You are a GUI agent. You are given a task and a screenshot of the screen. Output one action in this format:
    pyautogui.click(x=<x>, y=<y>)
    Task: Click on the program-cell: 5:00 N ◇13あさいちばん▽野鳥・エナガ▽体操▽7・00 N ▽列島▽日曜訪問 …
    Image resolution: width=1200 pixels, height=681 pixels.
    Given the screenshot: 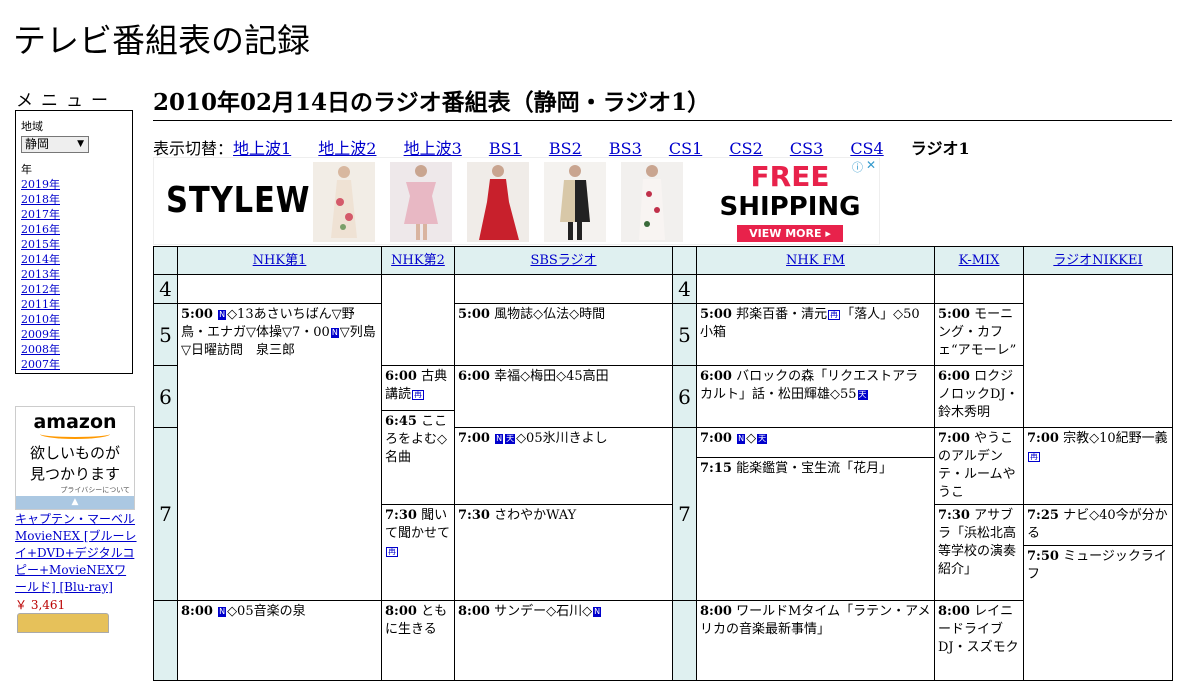 What is the action you would take?
    pyautogui.click(x=279, y=452)
    